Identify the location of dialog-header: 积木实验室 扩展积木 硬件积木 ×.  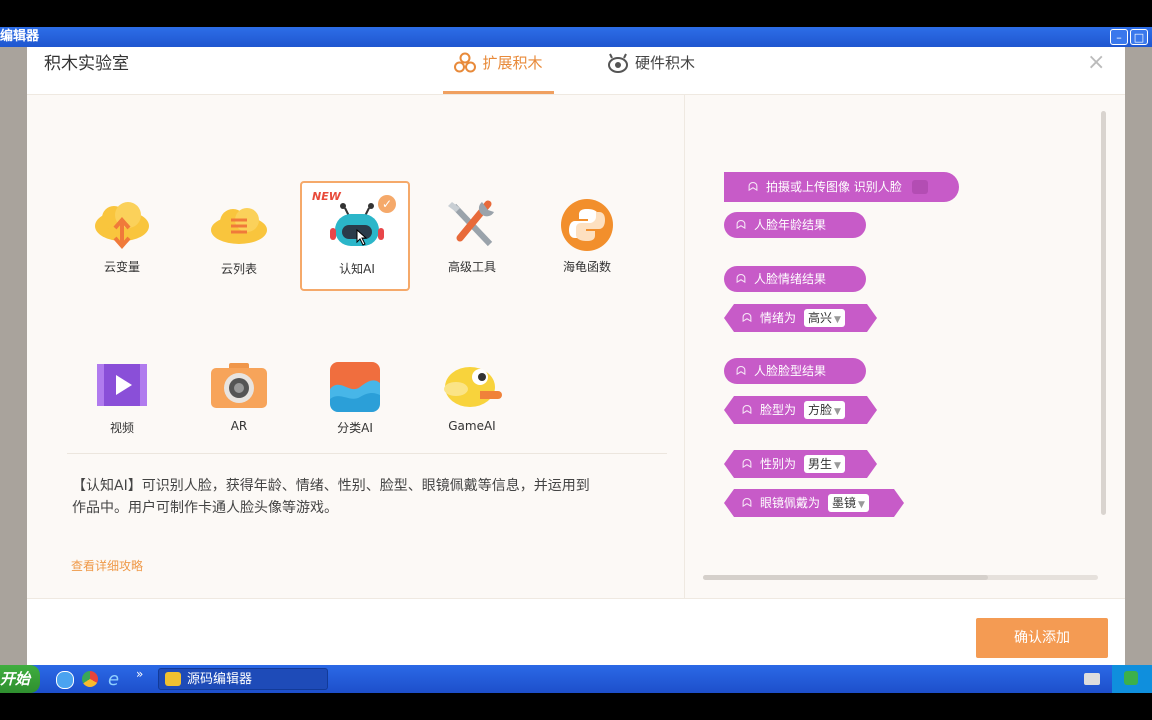
(576, 71).